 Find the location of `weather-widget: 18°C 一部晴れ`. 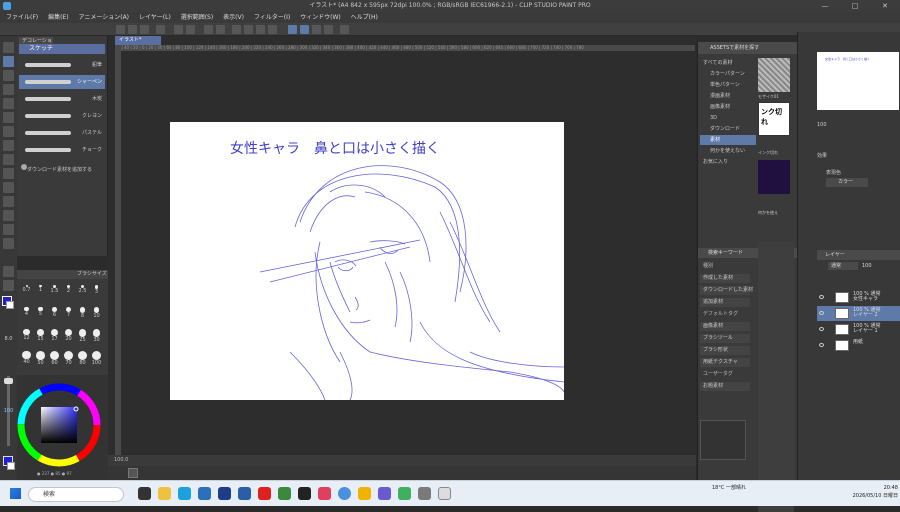

weather-widget: 18°C 一部晴れ is located at coordinates (737, 488).